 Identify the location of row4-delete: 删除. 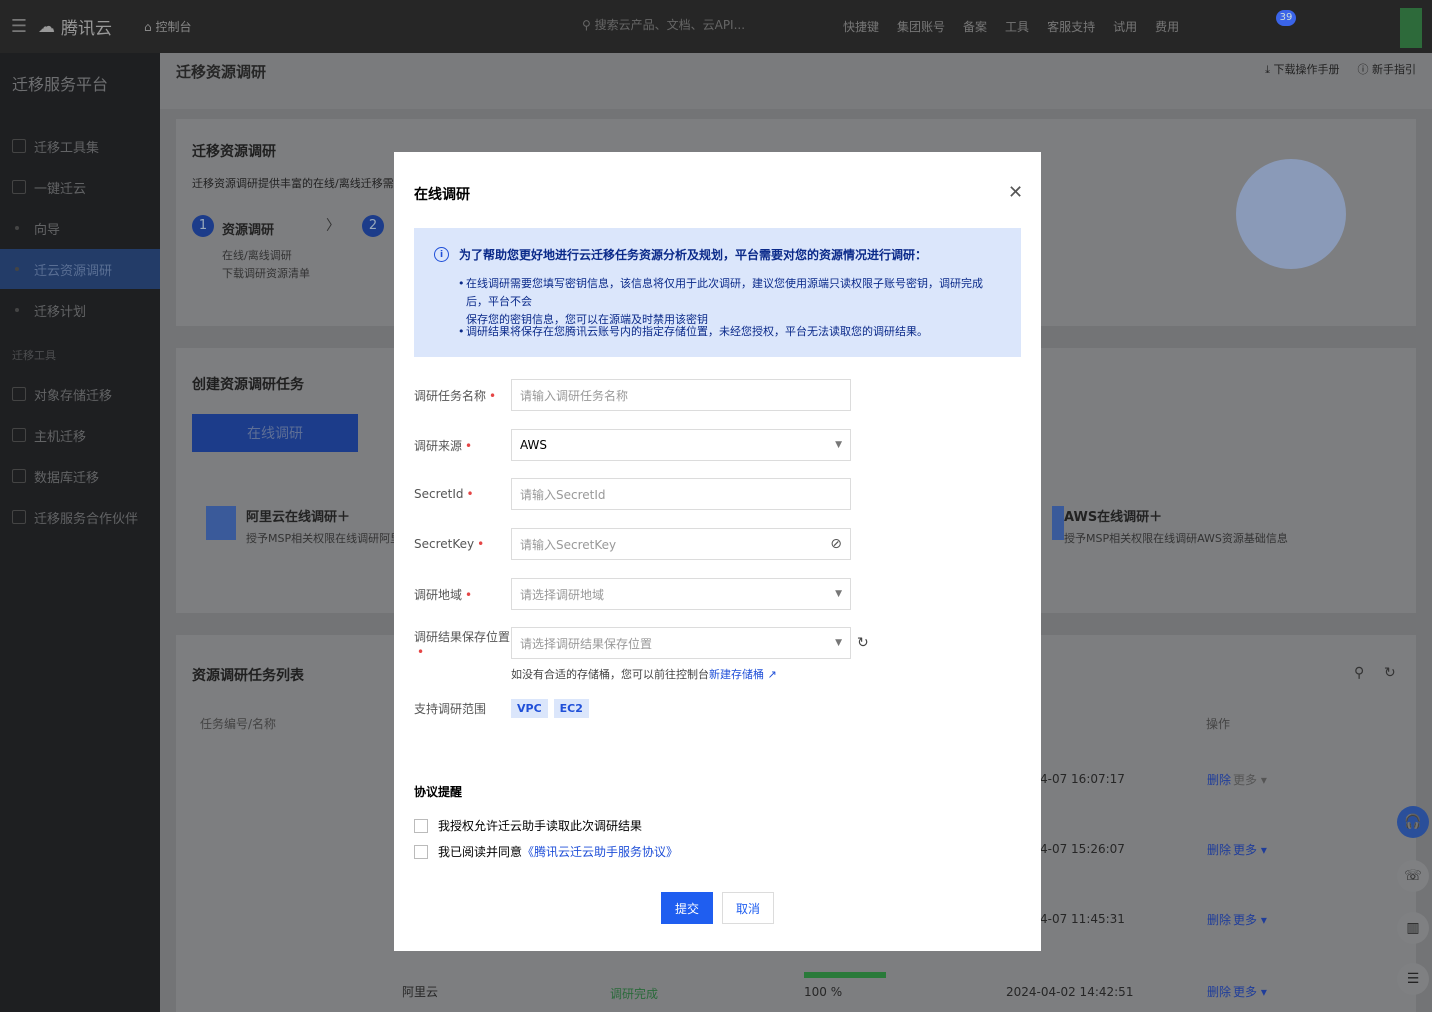
(1219, 991).